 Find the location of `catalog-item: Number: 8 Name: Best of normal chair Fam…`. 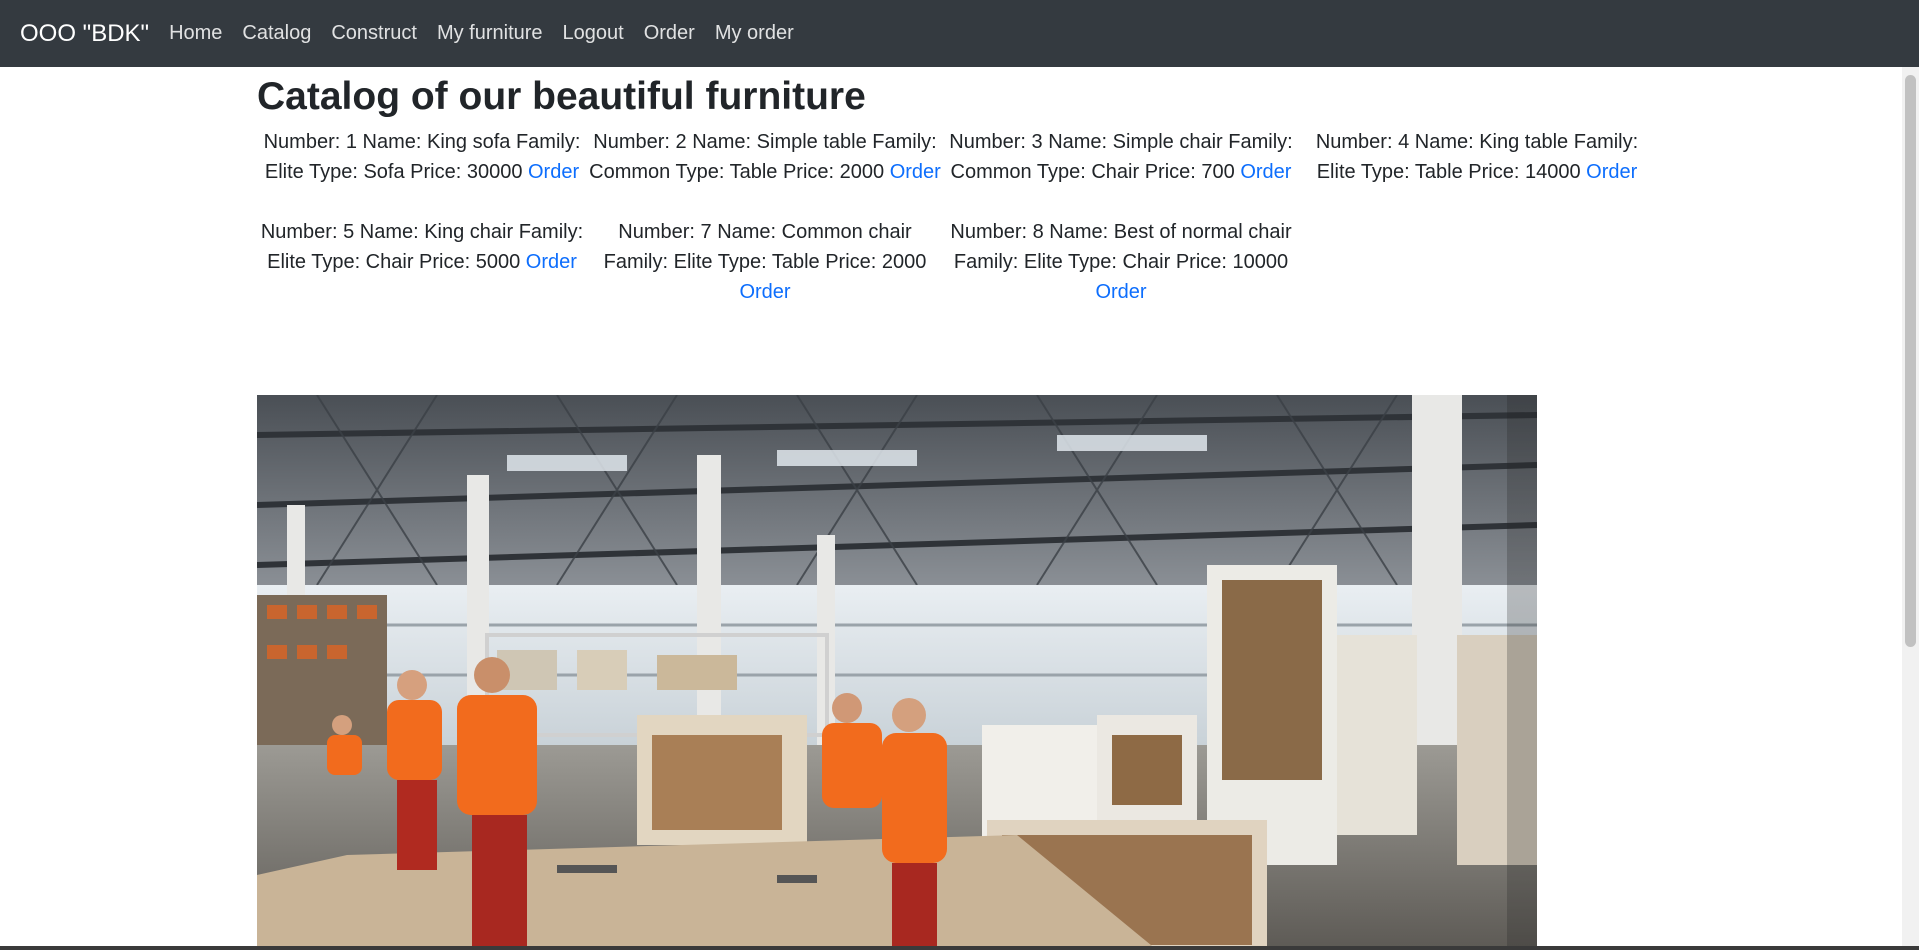

catalog-item: Number: 8 Name: Best of normal chair Fam… is located at coordinates (1121, 277).